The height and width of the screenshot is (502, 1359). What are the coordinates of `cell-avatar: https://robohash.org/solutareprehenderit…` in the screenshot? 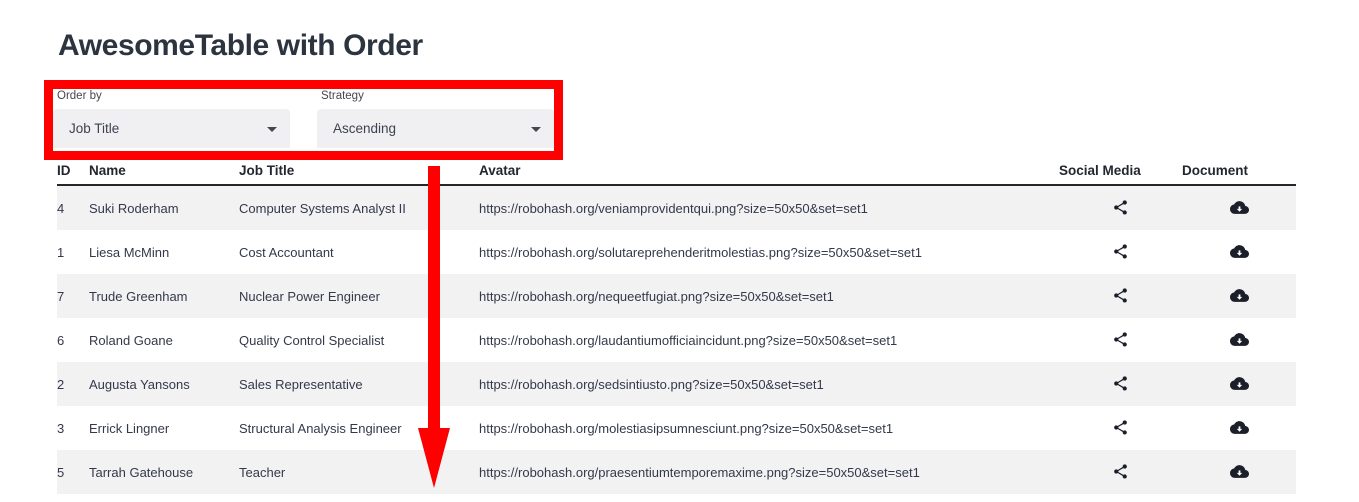 It's located at (769, 252).